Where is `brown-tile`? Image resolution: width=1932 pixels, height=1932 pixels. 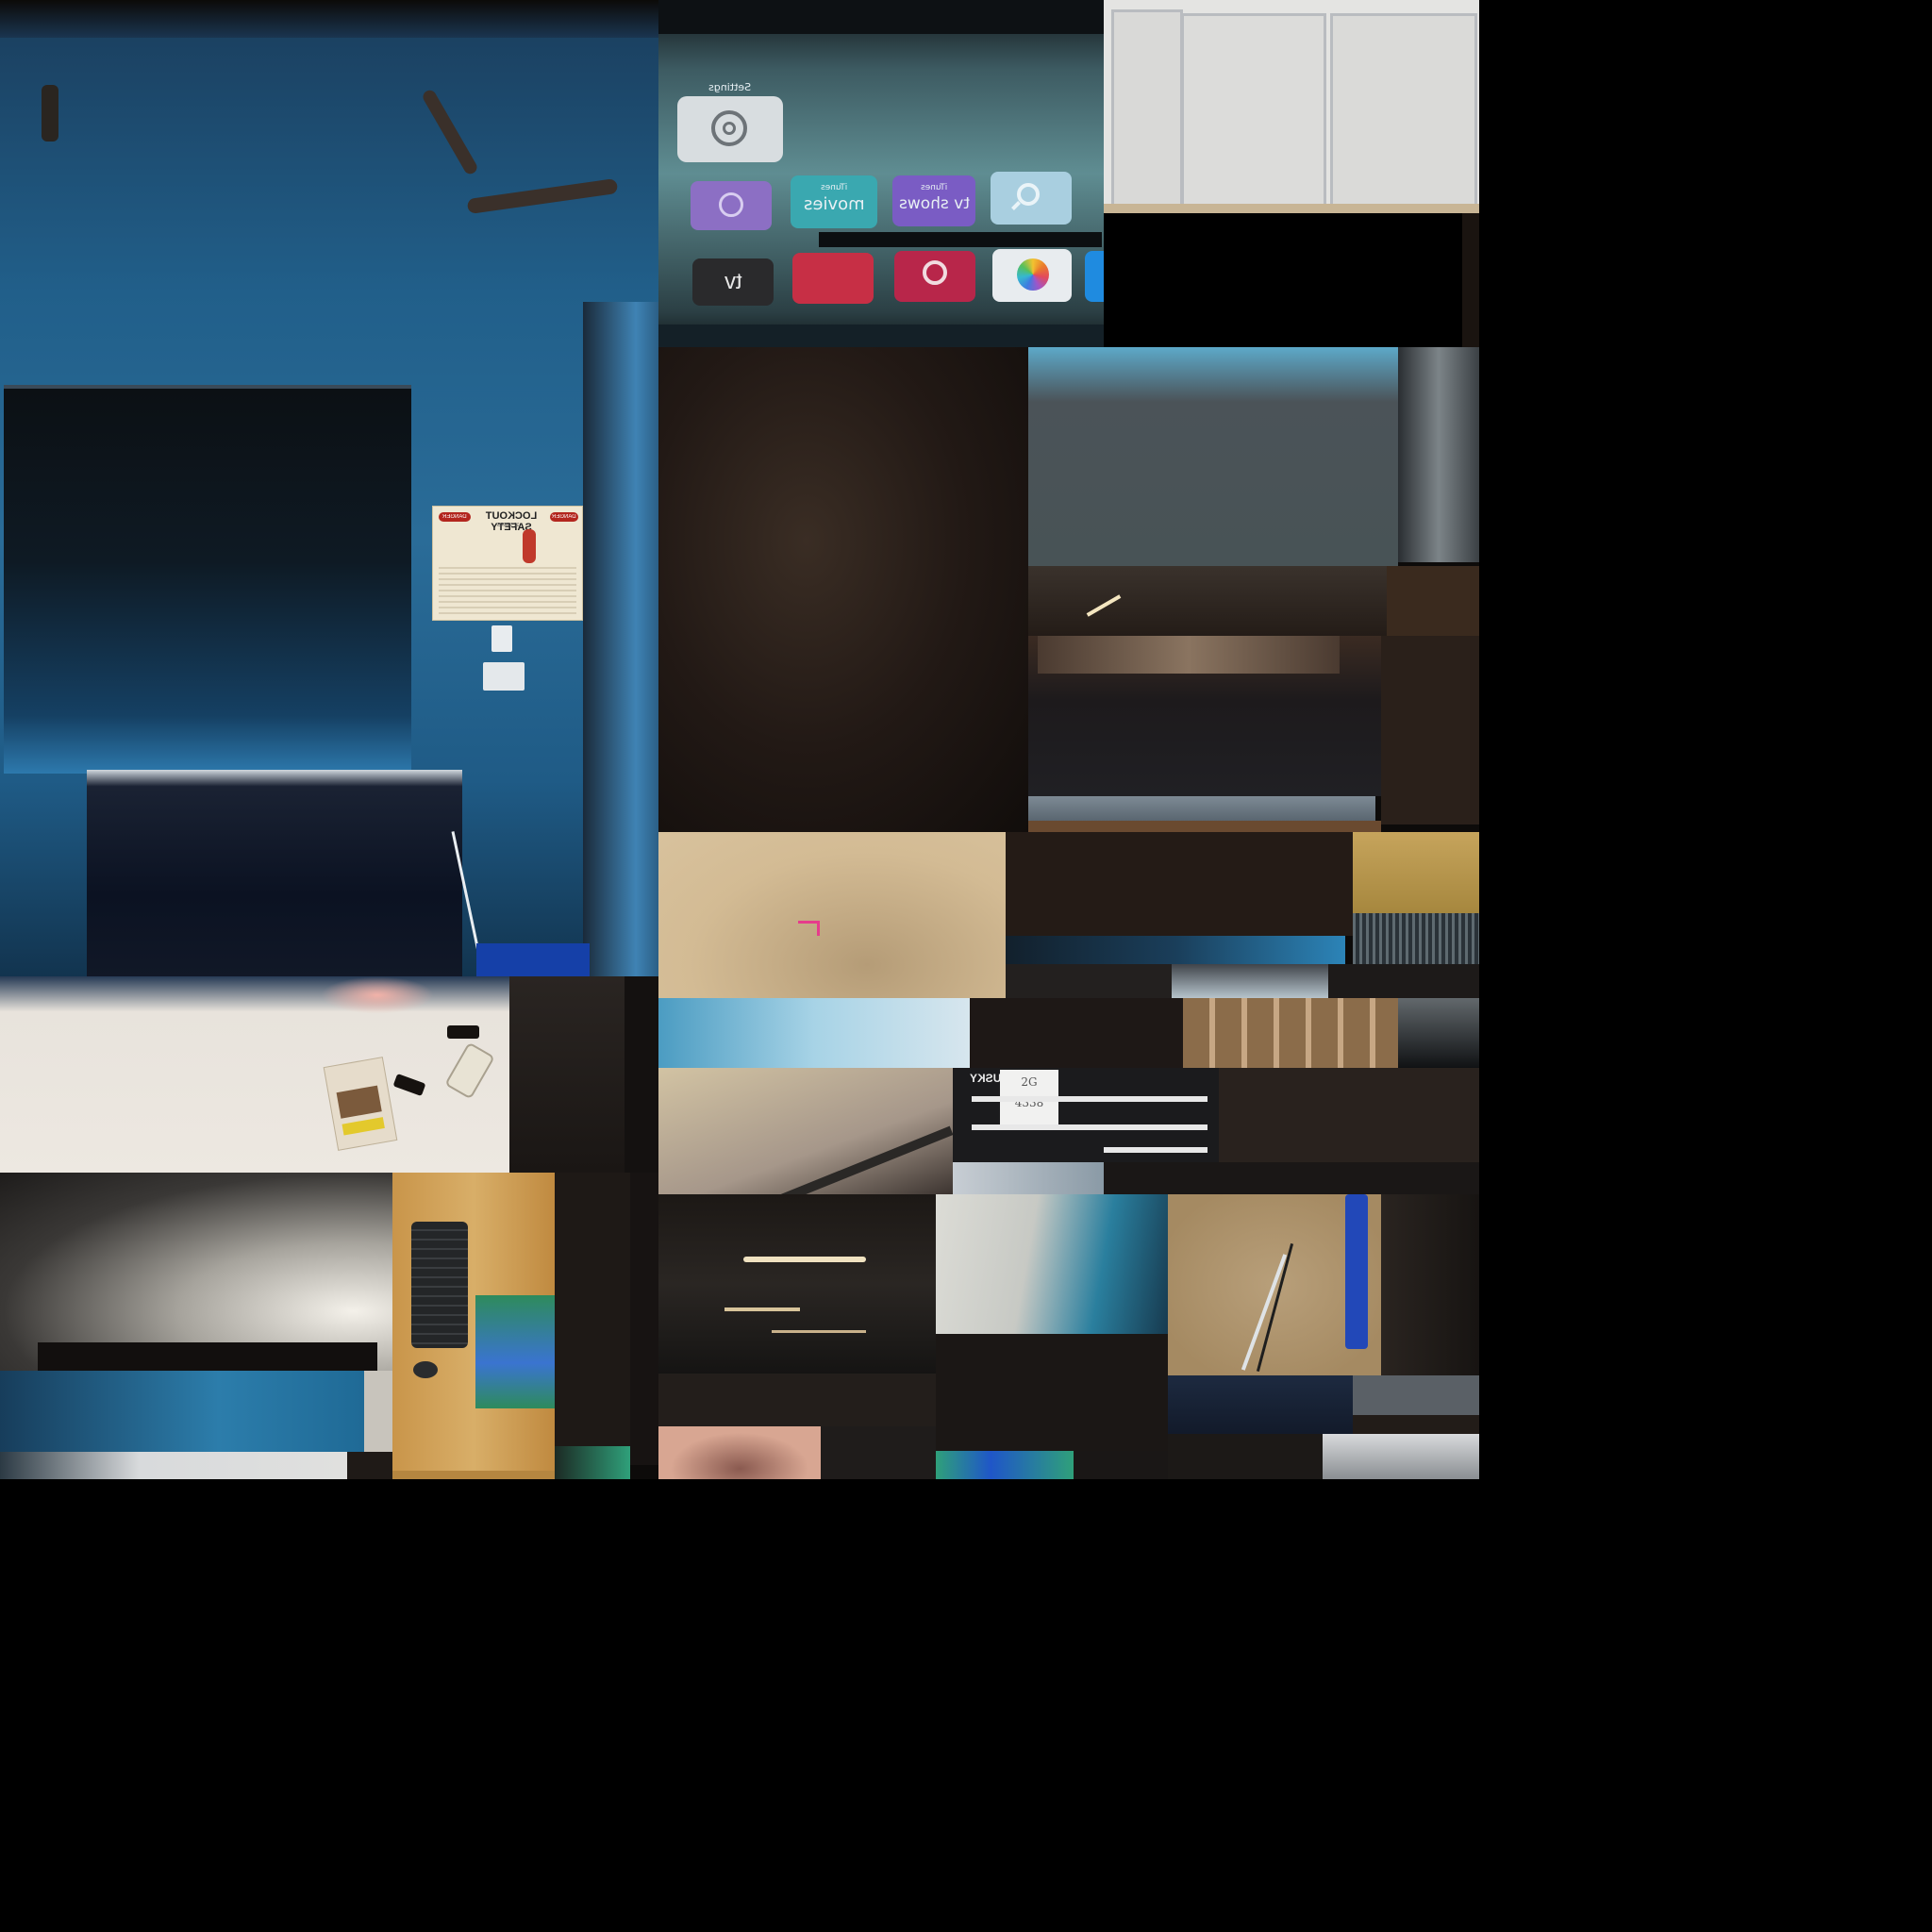
brown-tile is located at coordinates (1433, 601).